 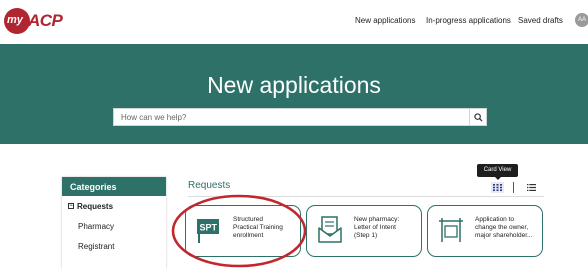 I want to click on card-line: Application to, so click(x=495, y=219).